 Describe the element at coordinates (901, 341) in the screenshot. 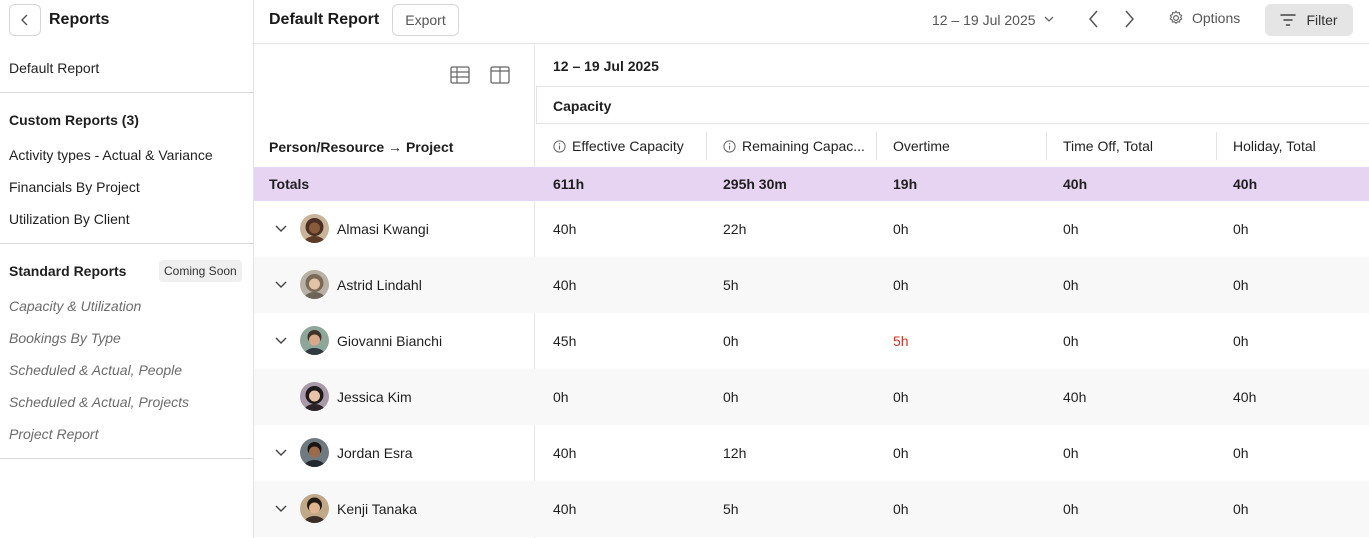

I see `table-cell-overtime-alert: 5h` at that location.